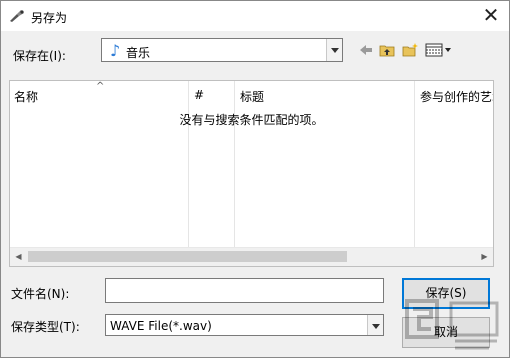 The image size is (510, 358). Describe the element at coordinates (244, 290) in the screenshot. I see `filename-field` at that location.